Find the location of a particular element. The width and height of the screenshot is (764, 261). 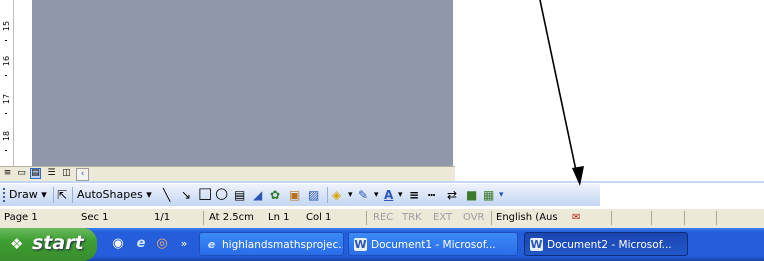

annotation-arrow-line is located at coordinates (559, 90).